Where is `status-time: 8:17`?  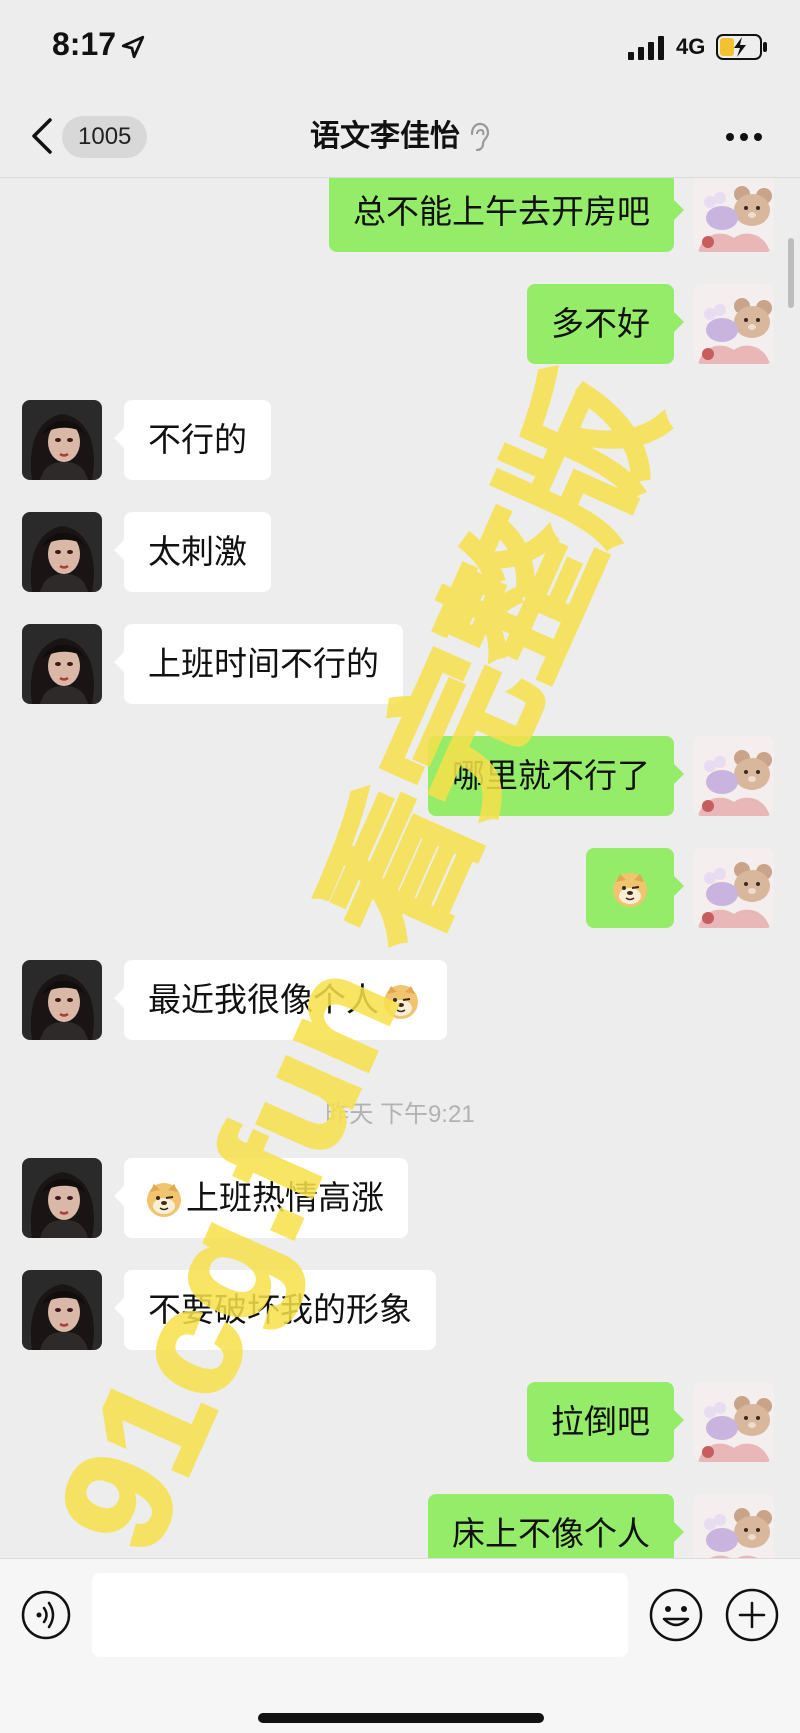 status-time: 8:17 is located at coordinates (84, 44).